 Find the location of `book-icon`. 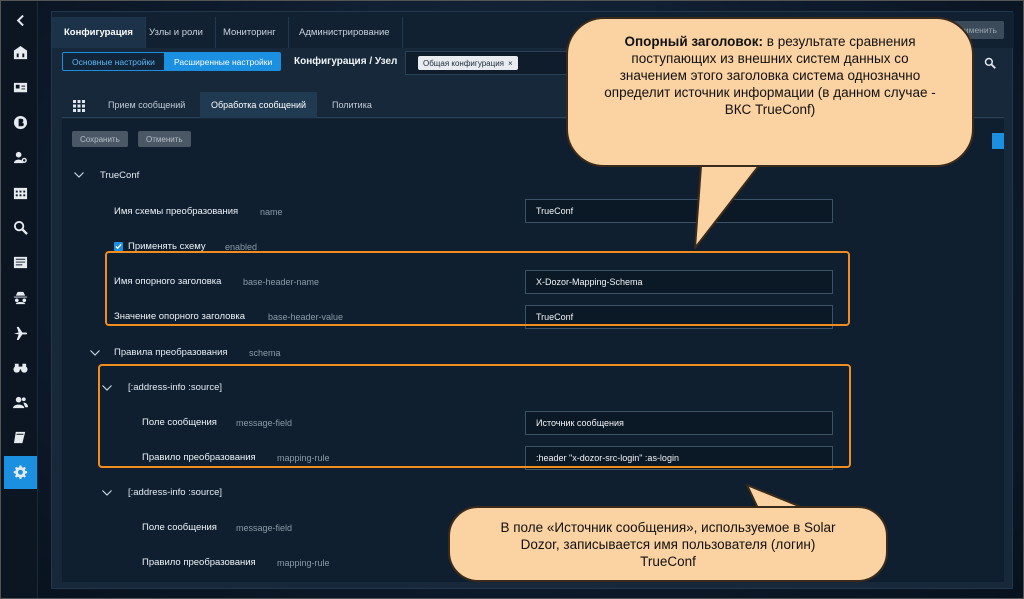

book-icon is located at coordinates (20, 437).